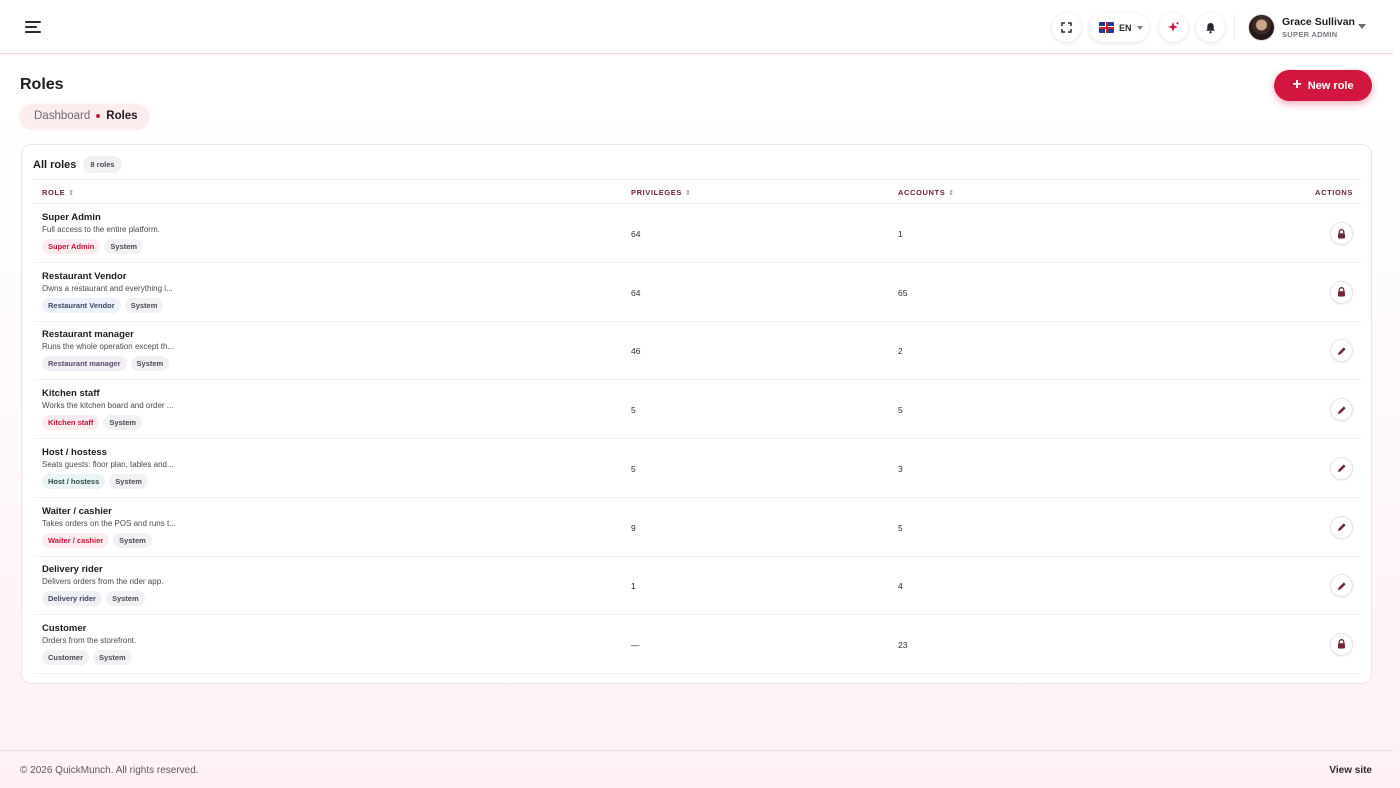 This screenshot has width=1400, height=788. I want to click on privileges-count: 9, so click(633, 527).